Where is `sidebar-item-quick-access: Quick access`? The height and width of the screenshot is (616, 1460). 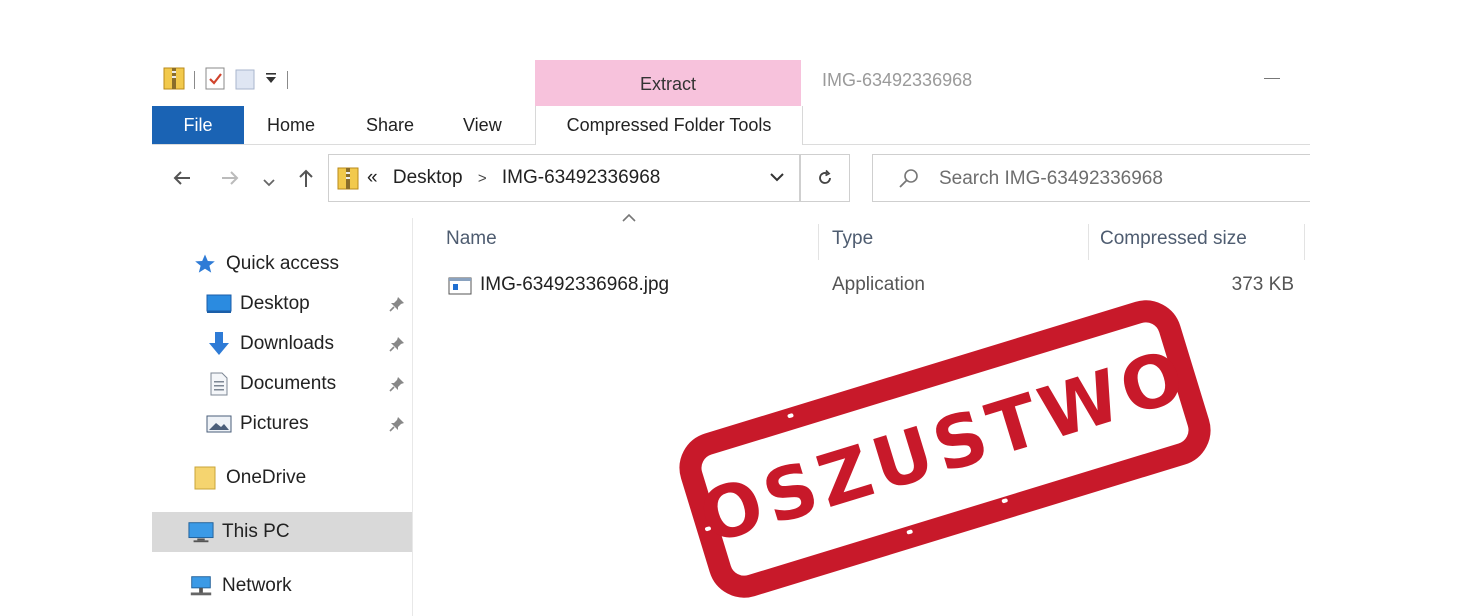
sidebar-item-quick-access: Quick access is located at coordinates (282, 264).